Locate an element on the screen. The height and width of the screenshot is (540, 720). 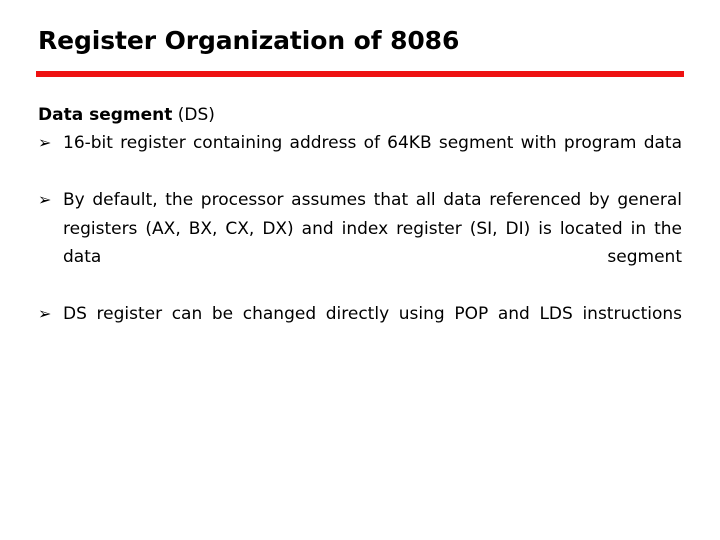
section-heading-plain: (DS) is located at coordinates (193, 115).